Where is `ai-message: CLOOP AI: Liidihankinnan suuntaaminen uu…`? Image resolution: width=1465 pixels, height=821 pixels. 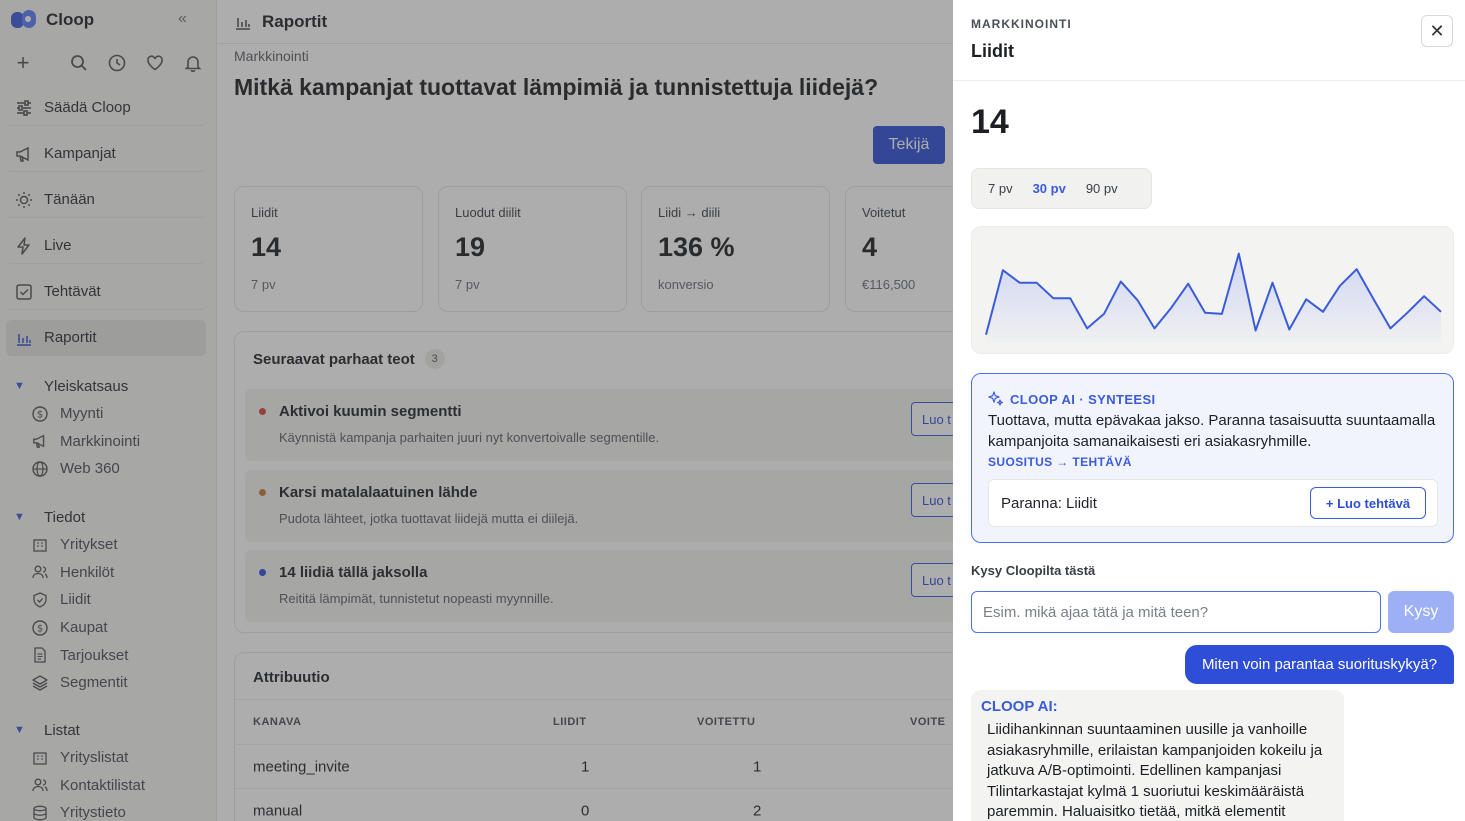 ai-message: CLOOP AI: Liidihankinnan suuntaaminen uu… is located at coordinates (1157, 755).